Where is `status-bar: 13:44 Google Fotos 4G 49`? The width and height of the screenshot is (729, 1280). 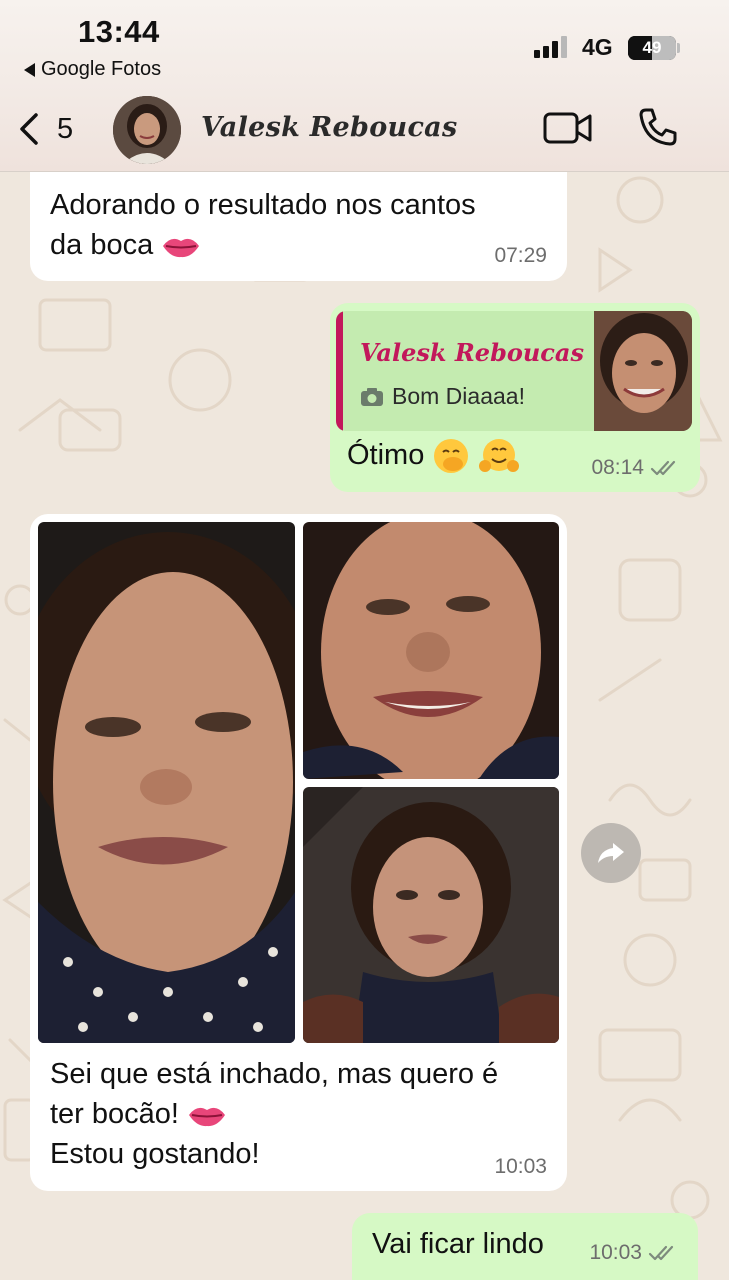 status-bar: 13:44 Google Fotos 4G 49 is located at coordinates (364, 45).